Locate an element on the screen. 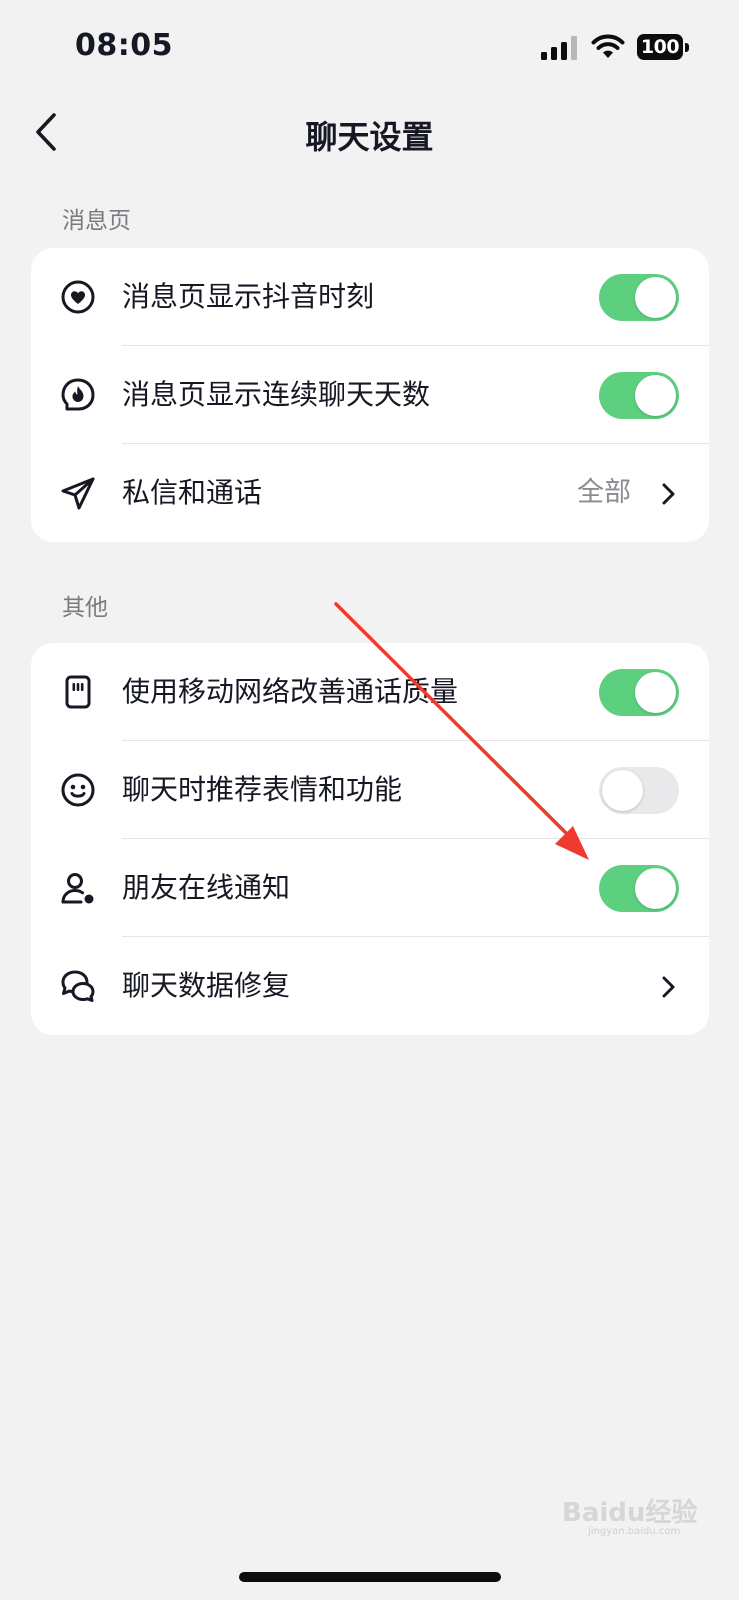 The height and width of the screenshot is (1600, 739). row-value: 全部 is located at coordinates (604, 492).